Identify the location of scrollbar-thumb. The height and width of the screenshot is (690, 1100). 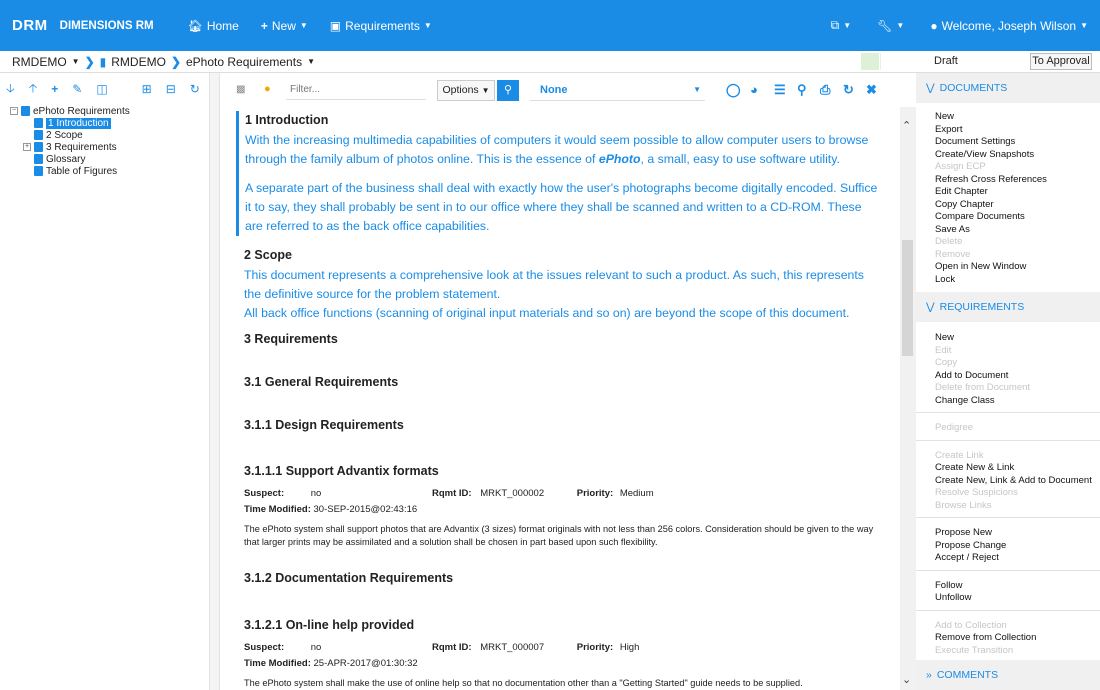
(907, 298).